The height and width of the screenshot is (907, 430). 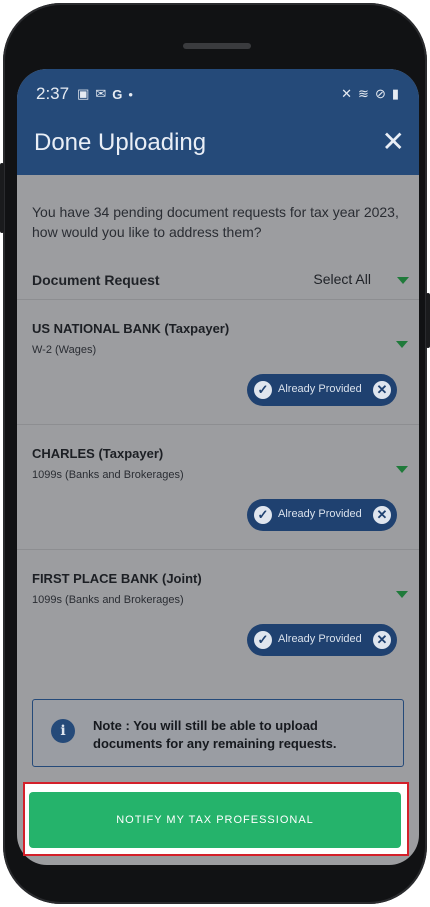 What do you see at coordinates (220, 281) in the screenshot?
I see `document-request-header: Document Request Select All` at bounding box center [220, 281].